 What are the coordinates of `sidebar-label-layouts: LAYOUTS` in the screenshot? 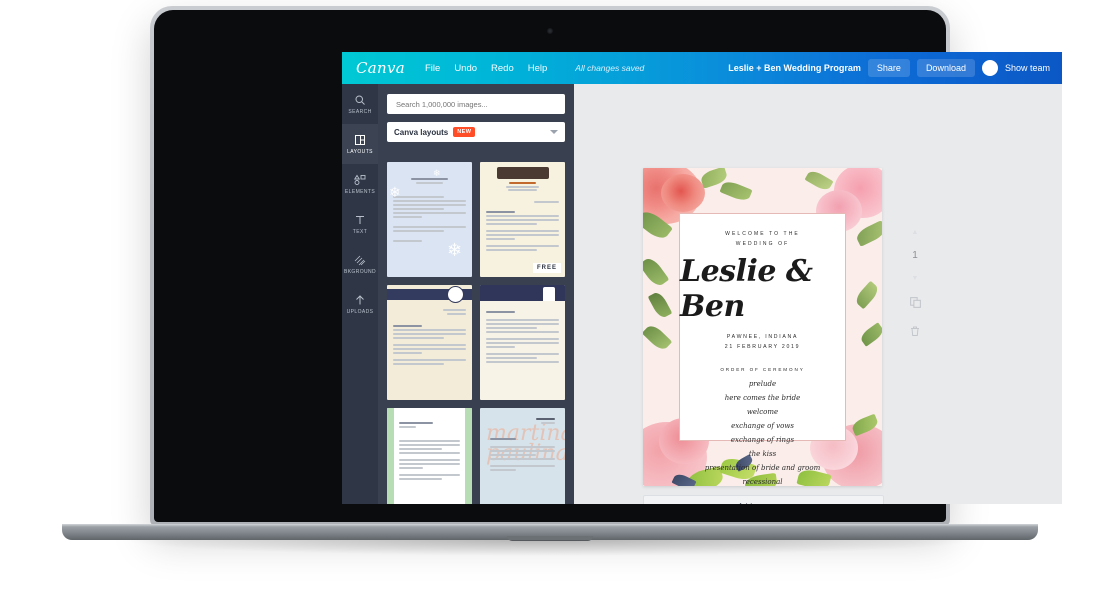 It's located at (360, 152).